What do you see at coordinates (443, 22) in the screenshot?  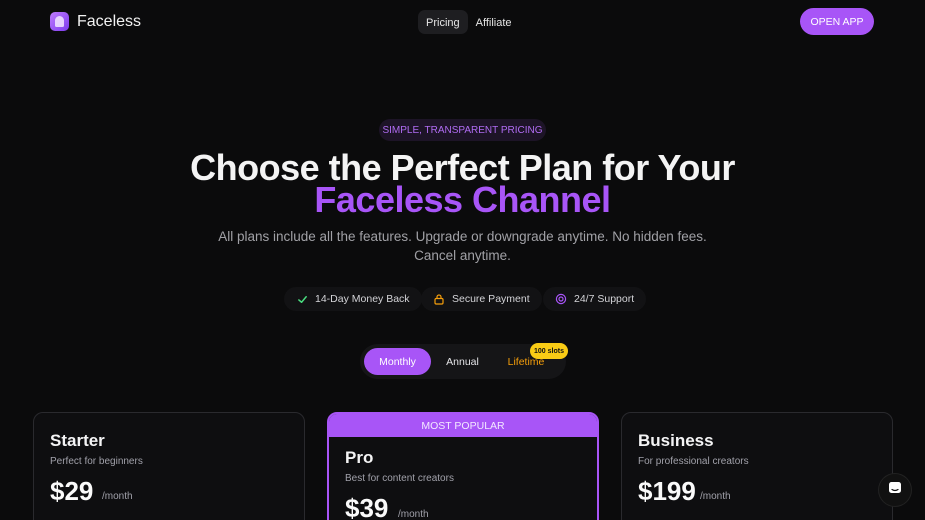 I see `nav-item-pricing: Pricing` at bounding box center [443, 22].